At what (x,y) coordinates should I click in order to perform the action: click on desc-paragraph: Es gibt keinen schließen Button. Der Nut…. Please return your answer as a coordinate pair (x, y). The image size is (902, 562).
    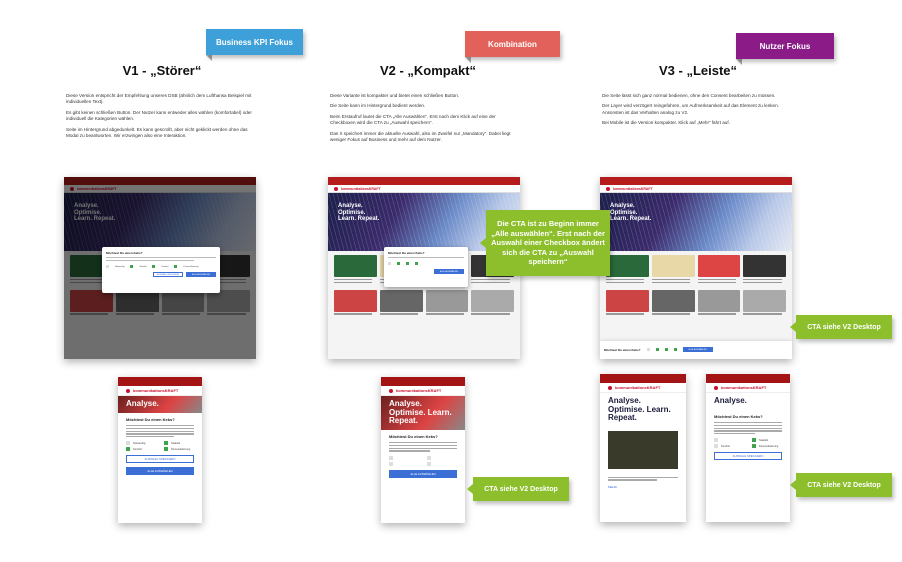
    Looking at the image, I should click on (159, 115).